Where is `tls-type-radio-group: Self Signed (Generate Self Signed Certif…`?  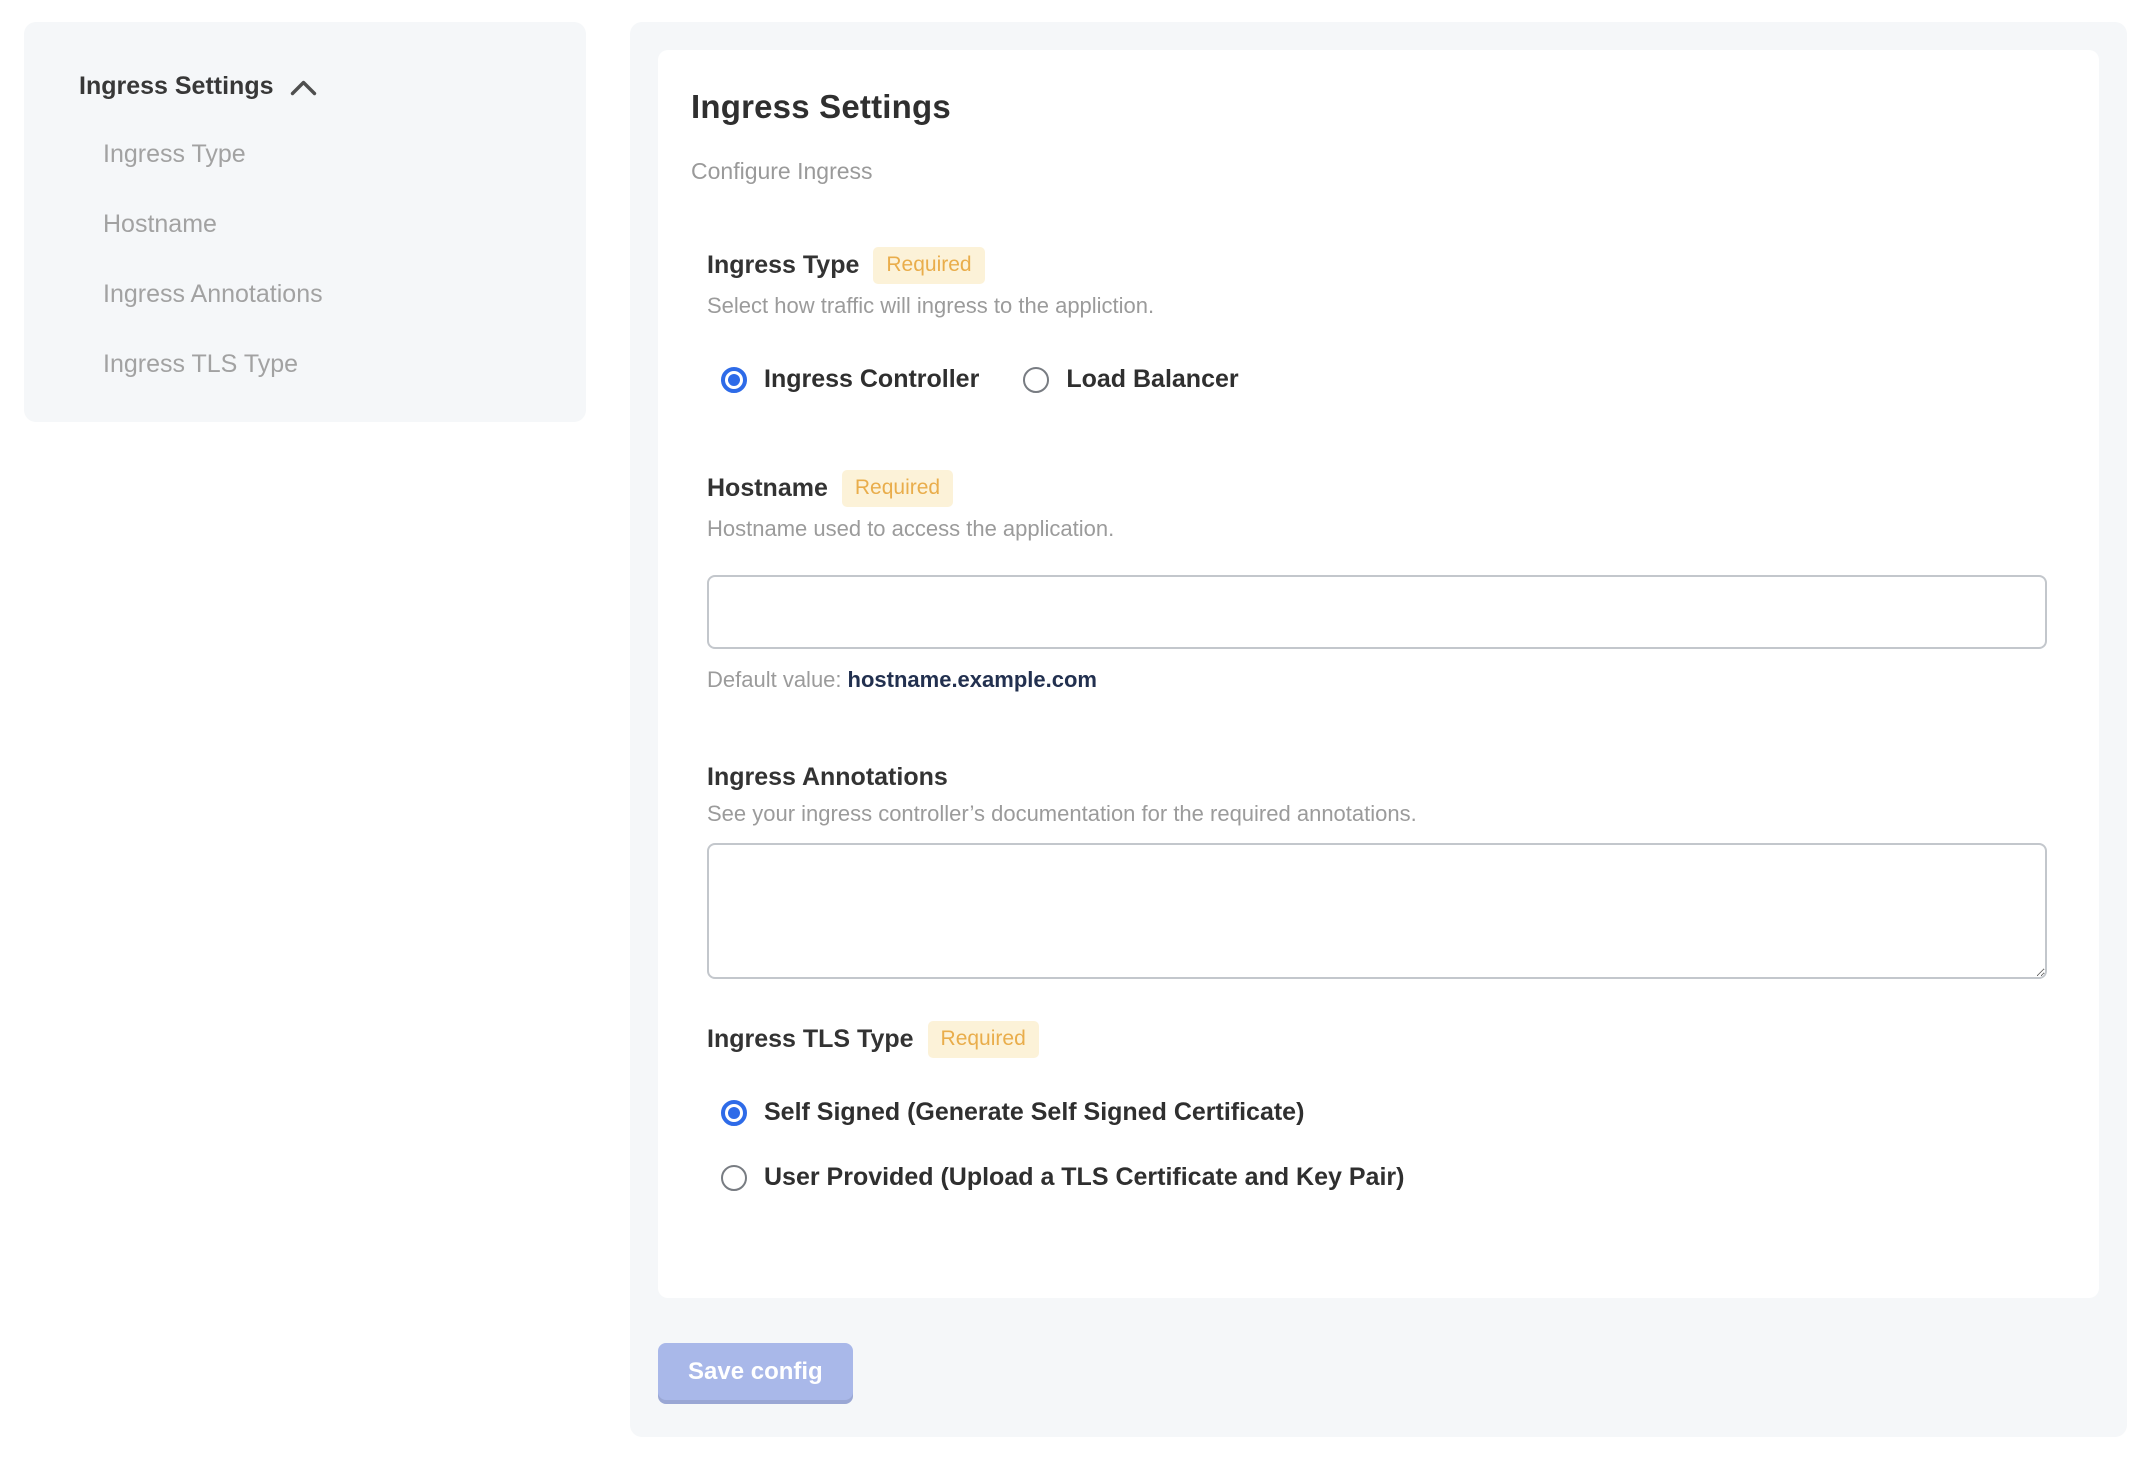 tls-type-radio-group: Self Signed (Generate Self Signed Certif… is located at coordinates (1385, 1145).